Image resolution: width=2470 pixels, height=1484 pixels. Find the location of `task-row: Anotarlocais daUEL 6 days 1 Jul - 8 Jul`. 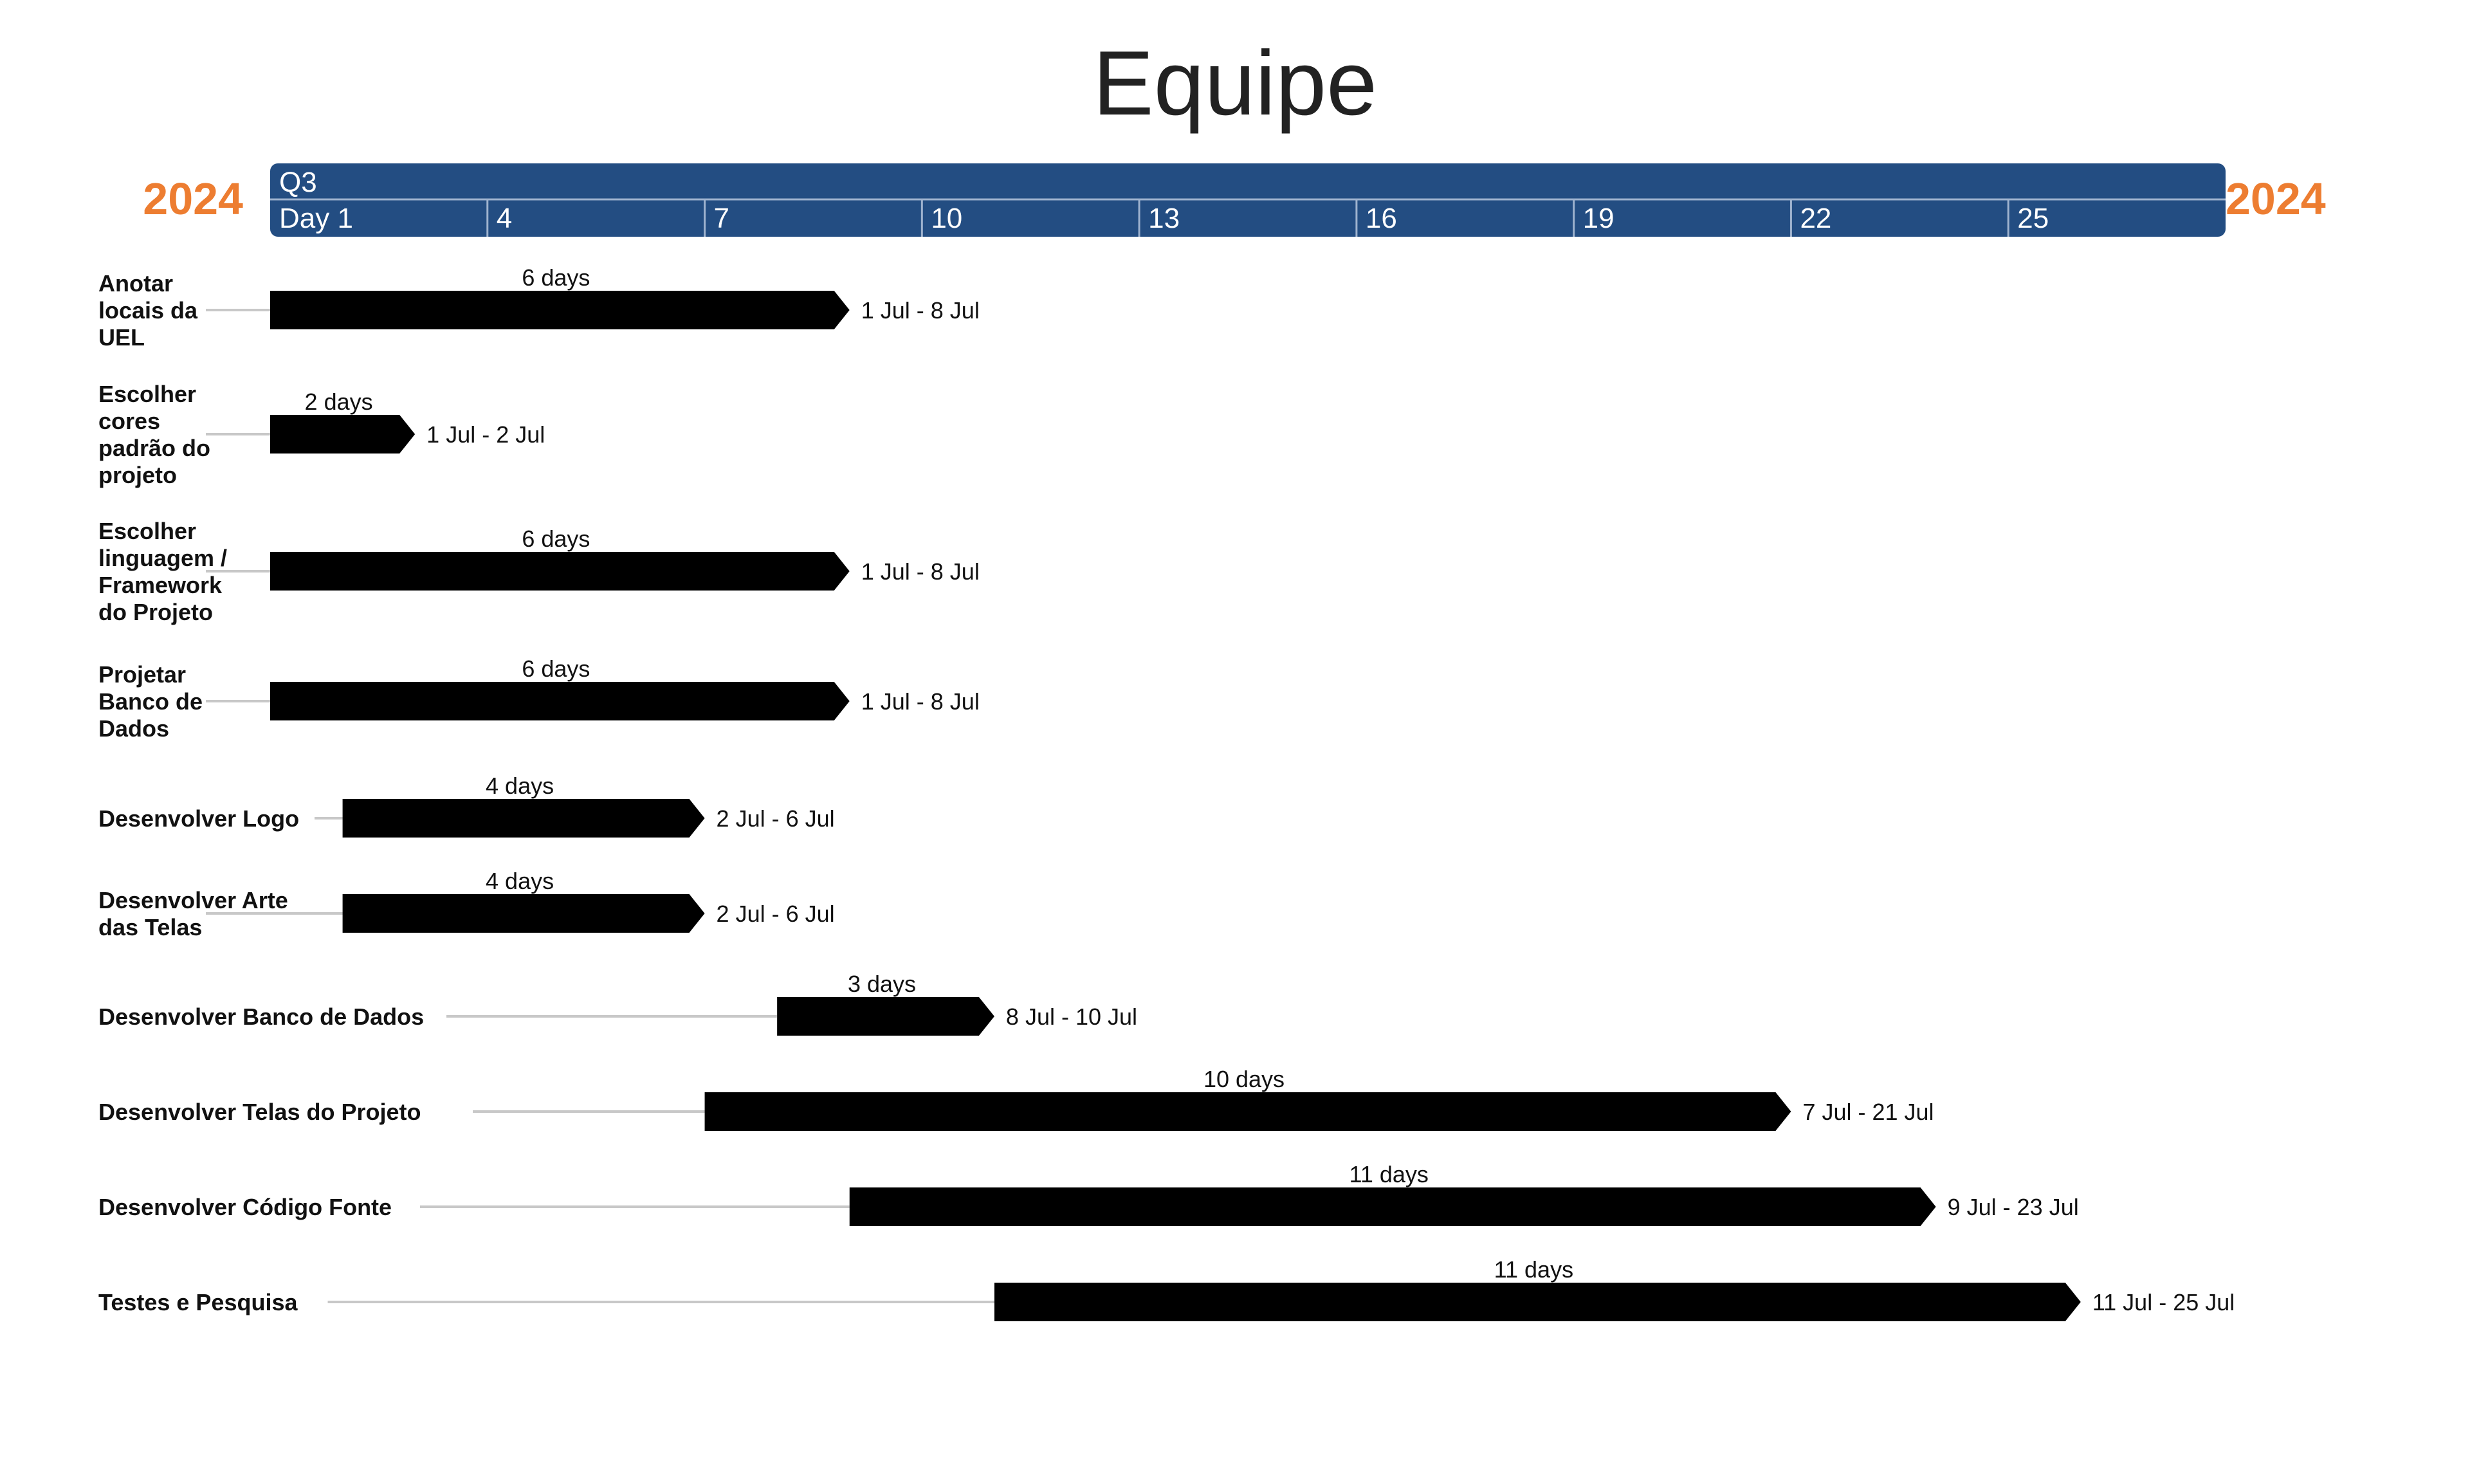

task-row: Anotarlocais daUEL 6 days 1 Jul - 8 Jul is located at coordinates (539, 307).